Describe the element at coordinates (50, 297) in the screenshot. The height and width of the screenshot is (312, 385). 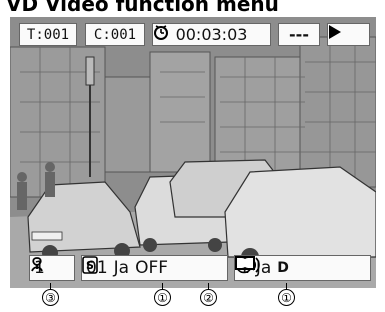
I see `callout-3: ③` at that location.